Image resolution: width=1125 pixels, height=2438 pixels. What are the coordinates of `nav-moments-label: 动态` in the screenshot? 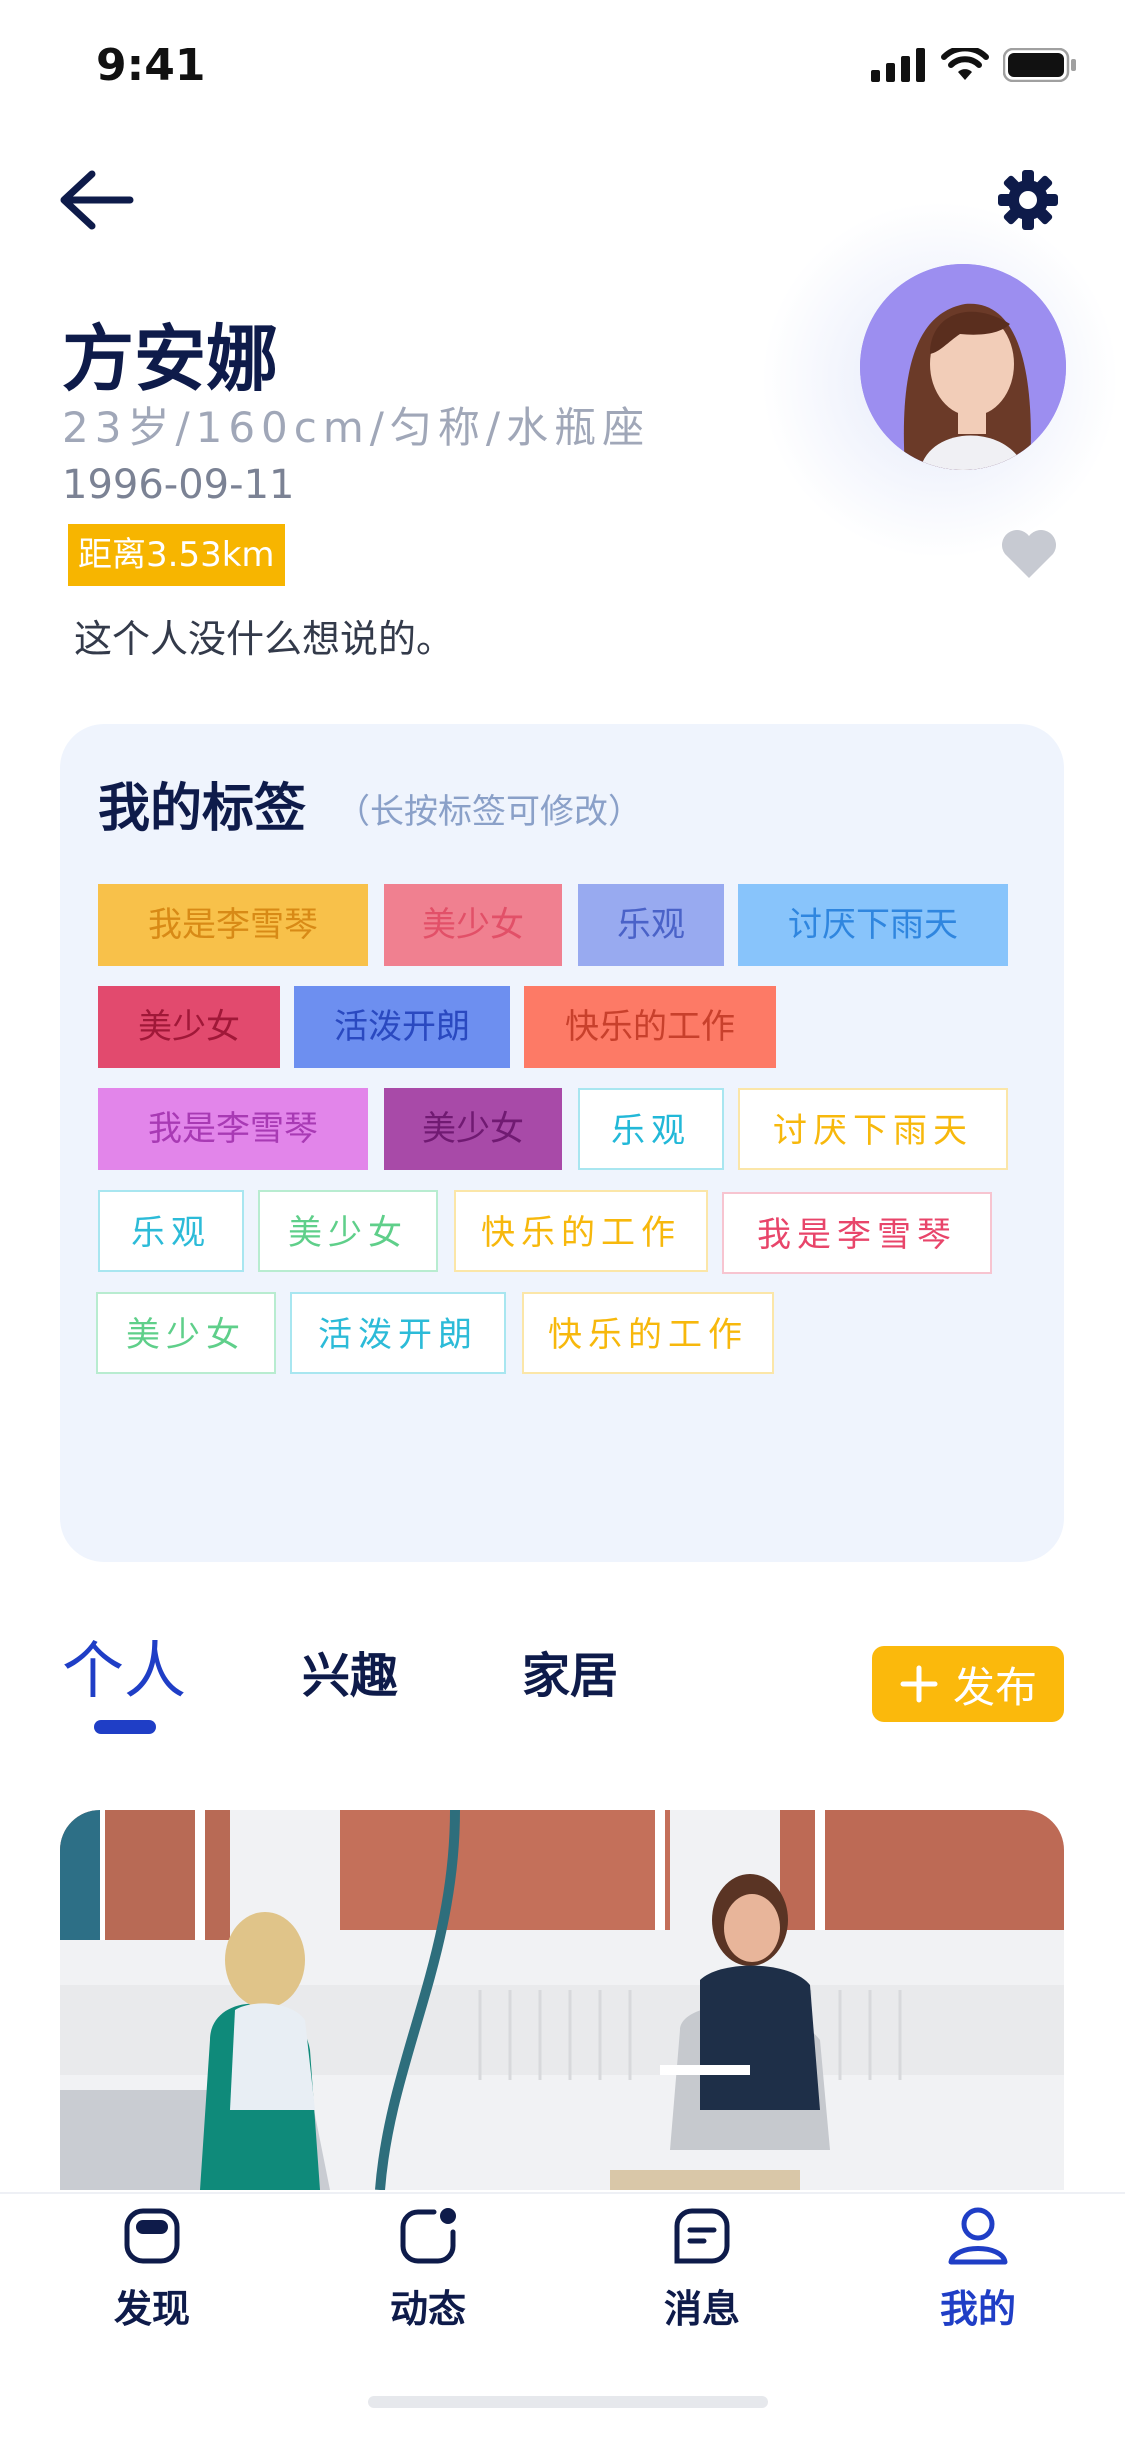 It's located at (427, 2309).